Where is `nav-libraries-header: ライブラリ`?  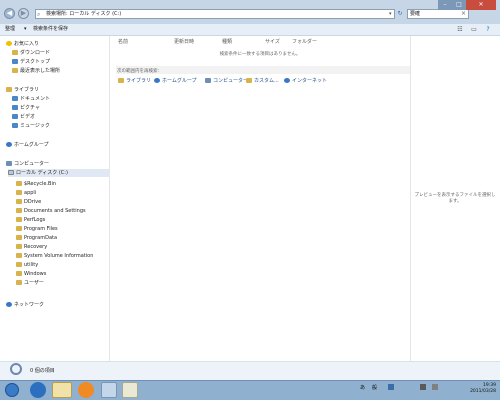
nav-libraries-header: ライブラリ is located at coordinates (22, 90).